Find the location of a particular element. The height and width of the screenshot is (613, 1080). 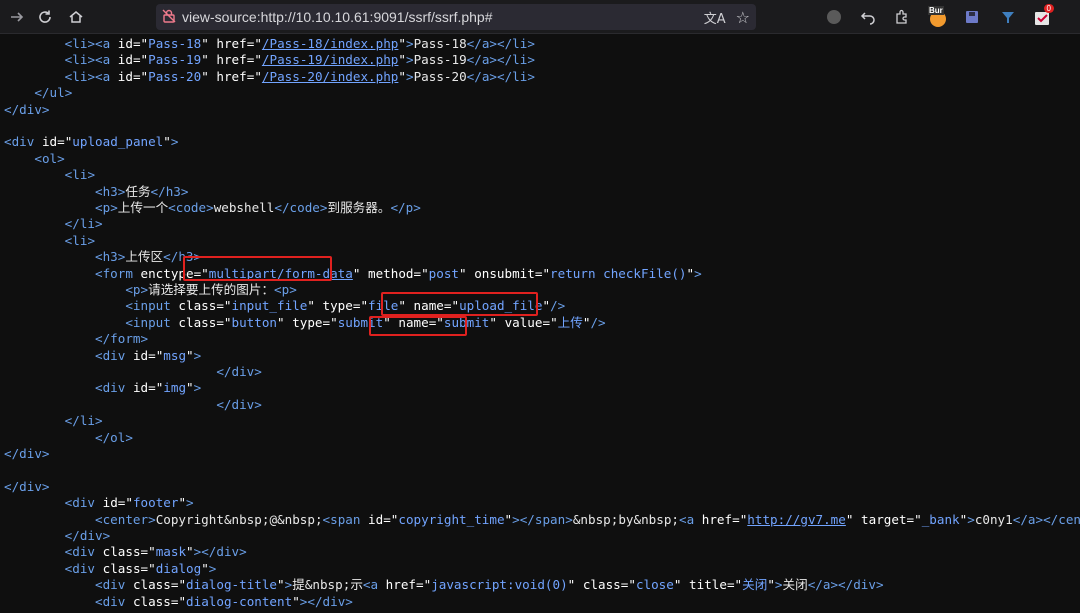

home-icon is located at coordinates (76, 17).